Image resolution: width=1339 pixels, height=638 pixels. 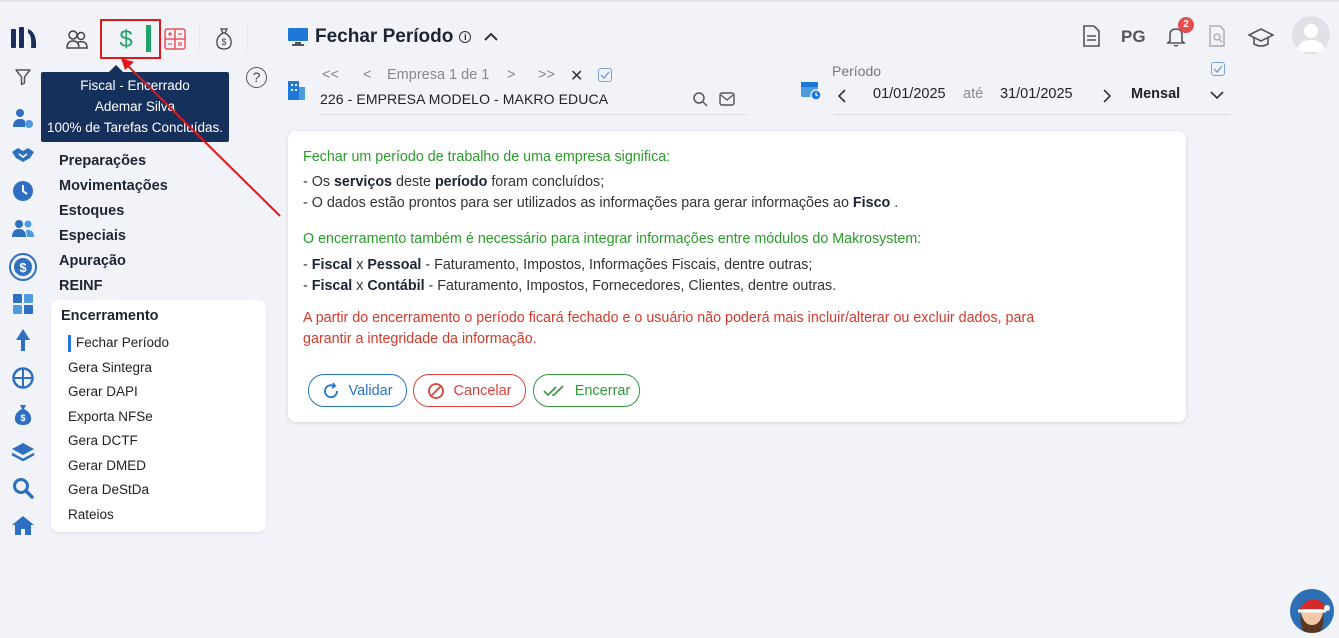 What do you see at coordinates (367, 75) in the screenshot?
I see `prev-page-icon: <` at bounding box center [367, 75].